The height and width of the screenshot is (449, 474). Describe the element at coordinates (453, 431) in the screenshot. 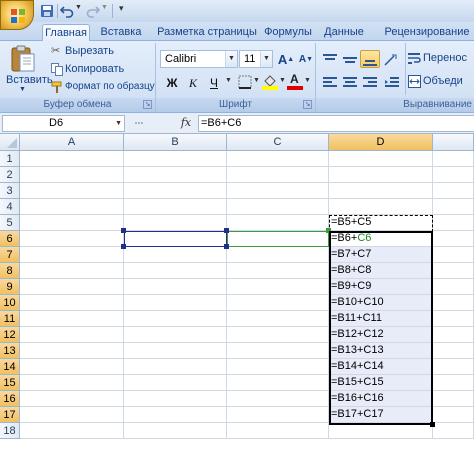

I see `cell-e18` at that location.